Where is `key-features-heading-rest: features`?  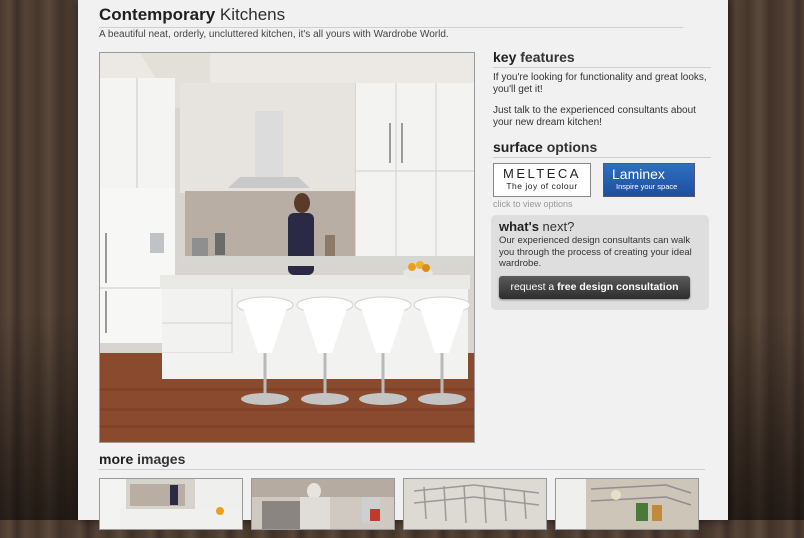 key-features-heading-rest: features is located at coordinates (545, 57).